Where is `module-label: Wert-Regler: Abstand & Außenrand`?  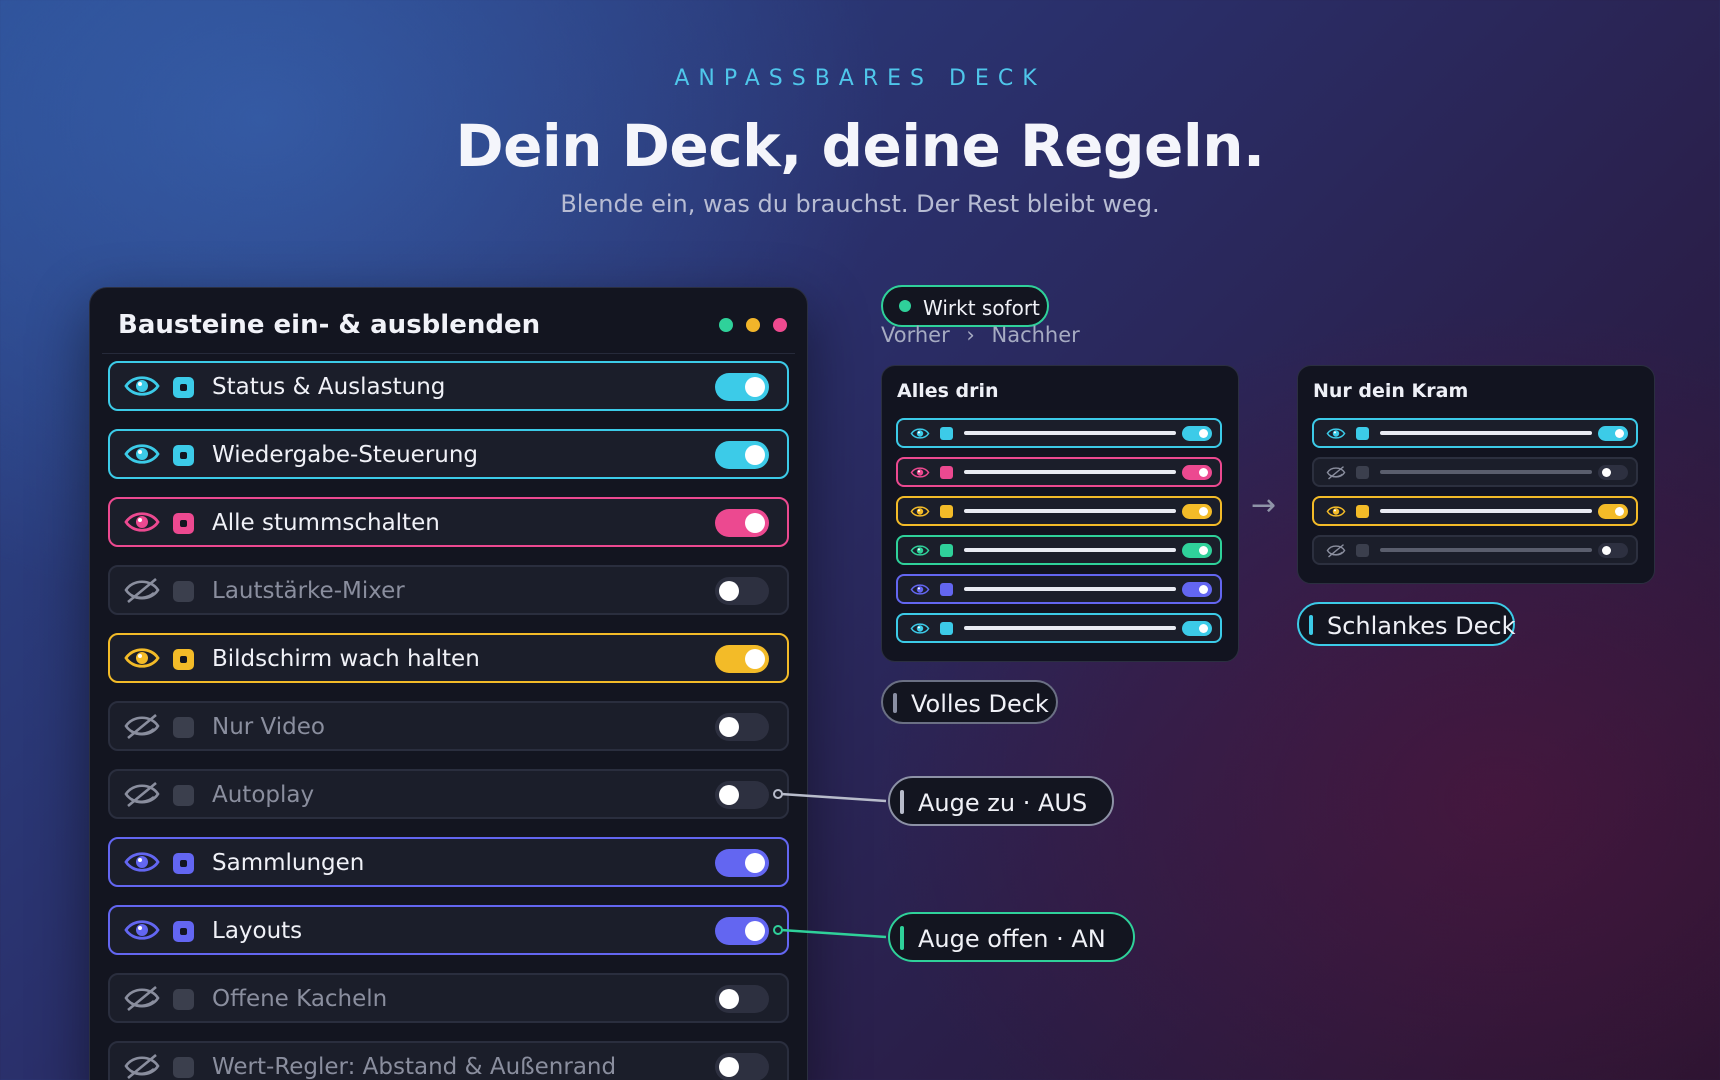 module-label: Wert-Regler: Abstand & Außenrand is located at coordinates (414, 1067).